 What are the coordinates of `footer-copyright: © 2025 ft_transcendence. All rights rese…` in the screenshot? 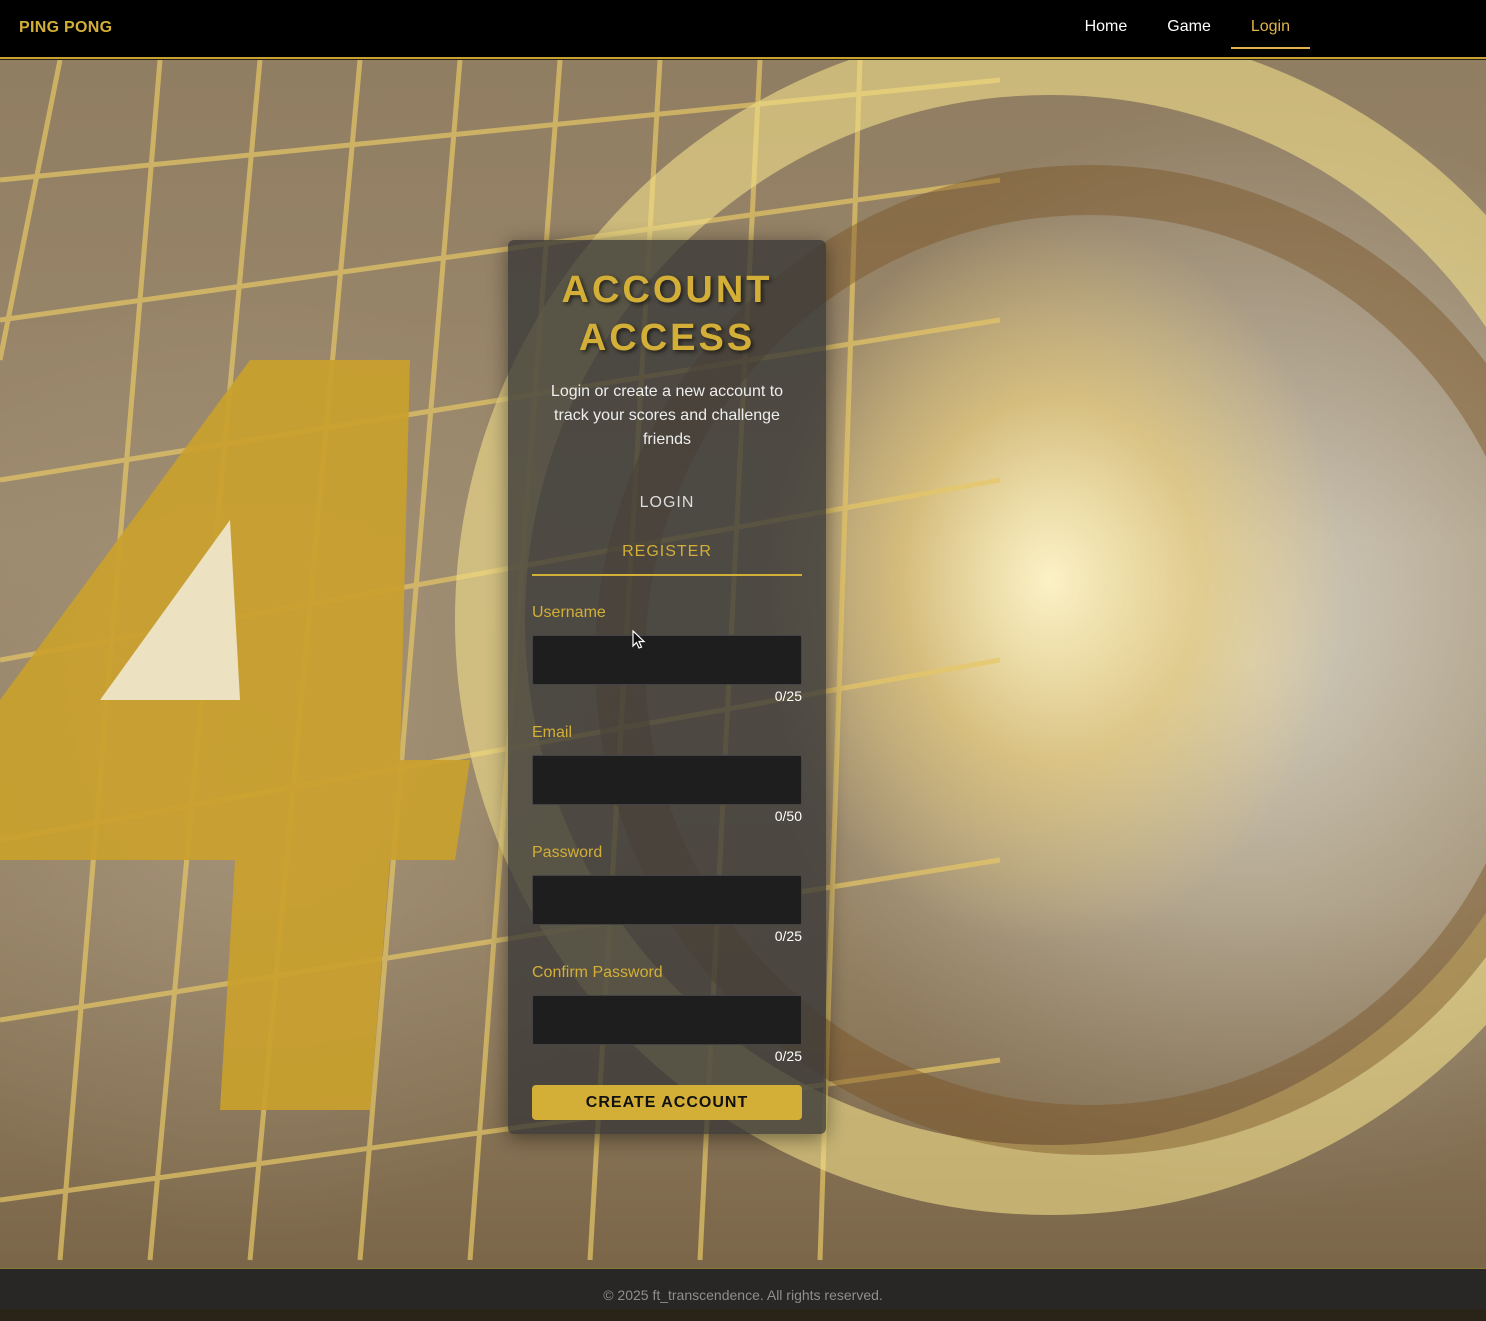 It's located at (743, 1295).